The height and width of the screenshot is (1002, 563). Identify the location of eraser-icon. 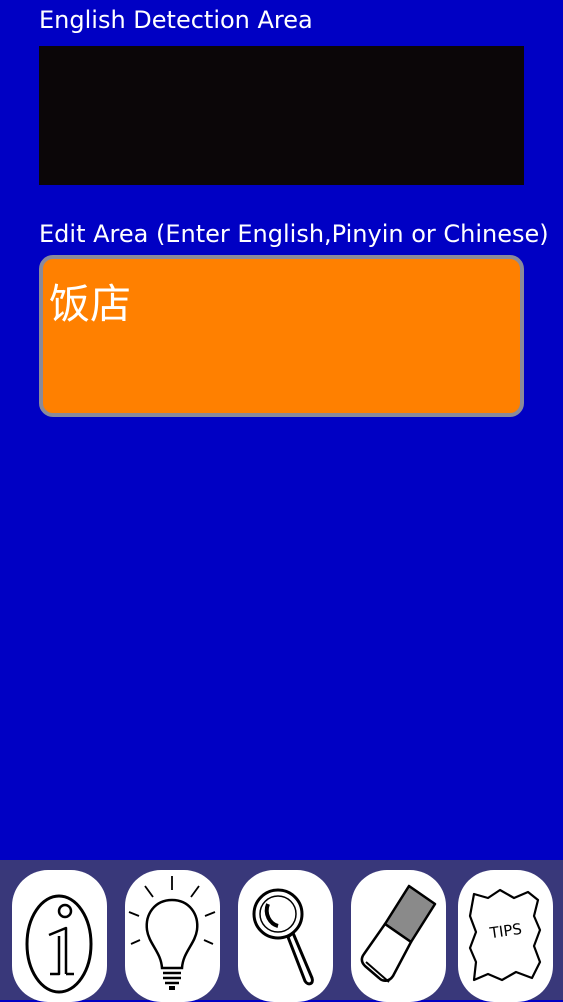
(398, 933).